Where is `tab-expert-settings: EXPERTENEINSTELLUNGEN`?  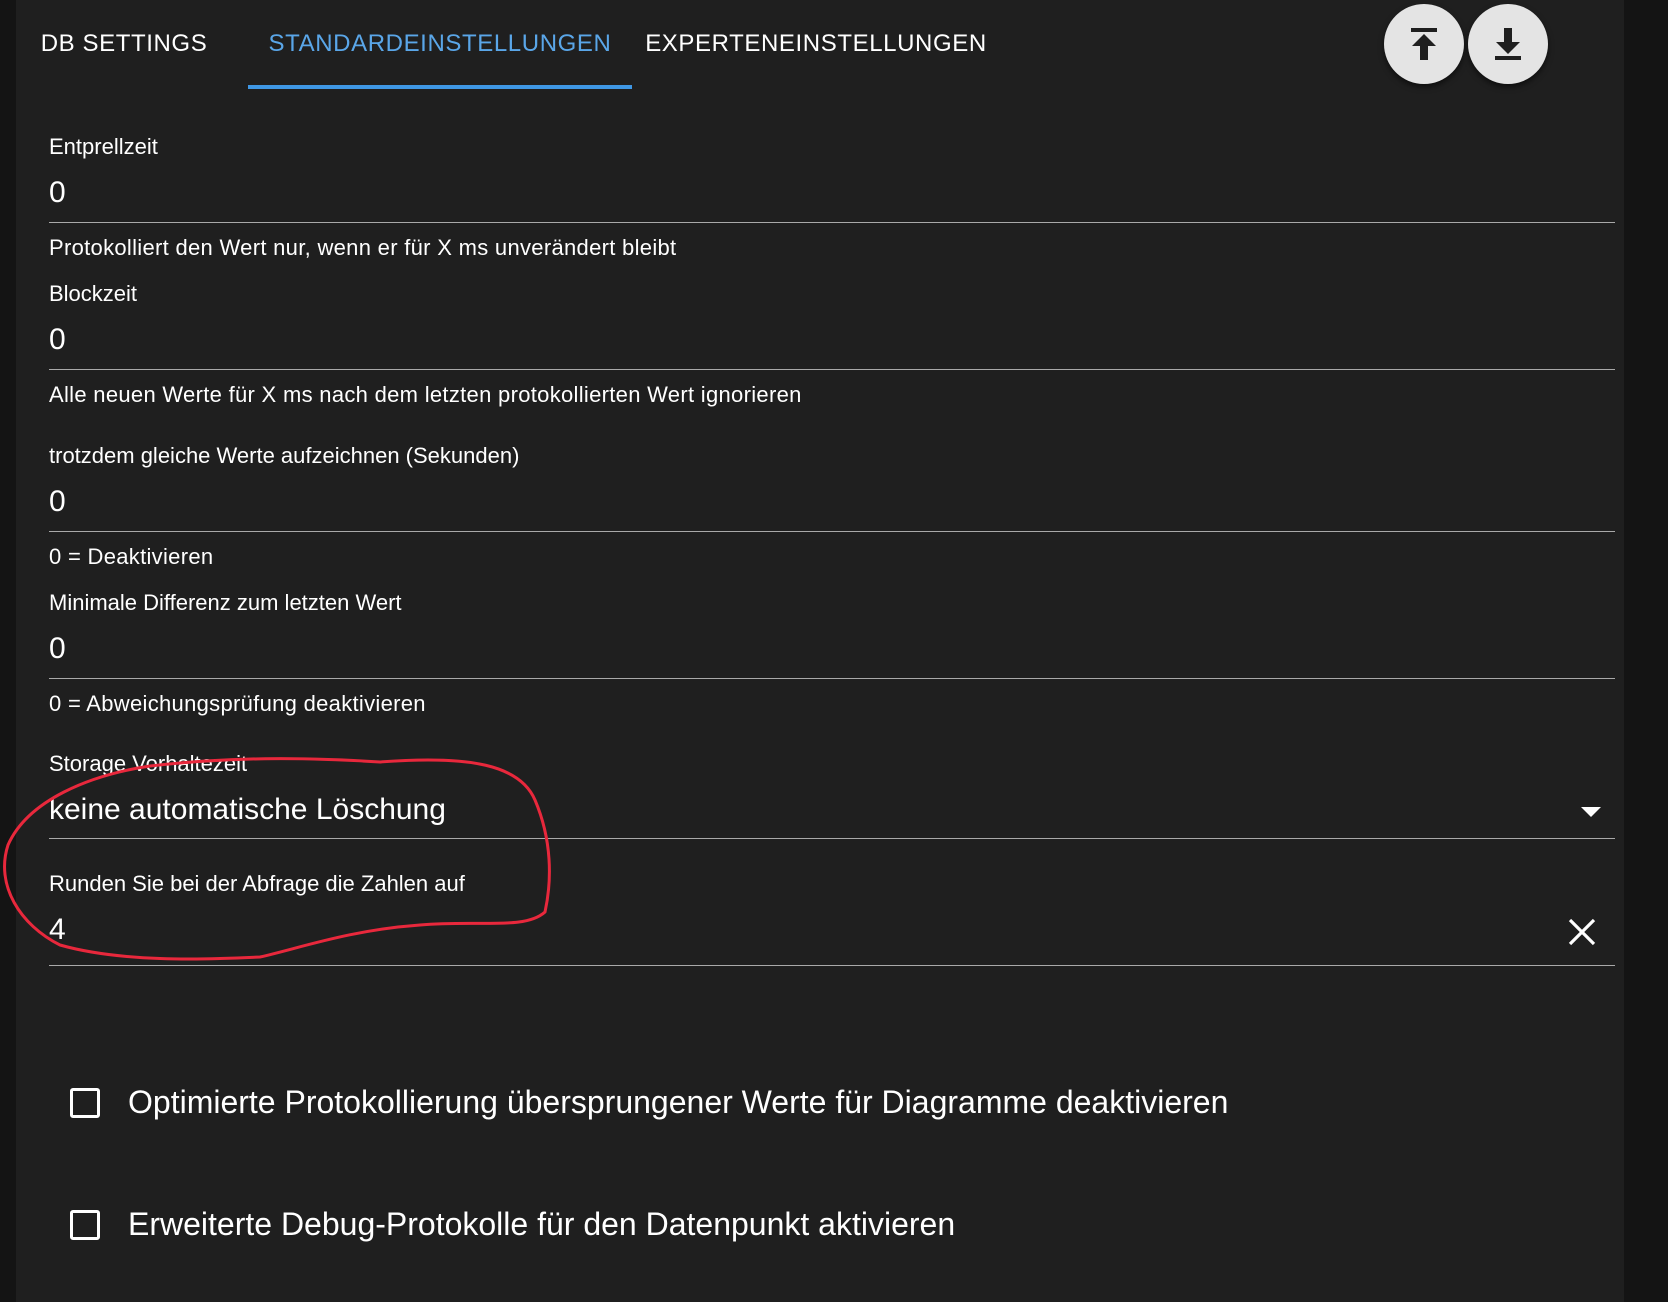 tab-expert-settings: EXPERTENEINSTELLUNGEN is located at coordinates (815, 44).